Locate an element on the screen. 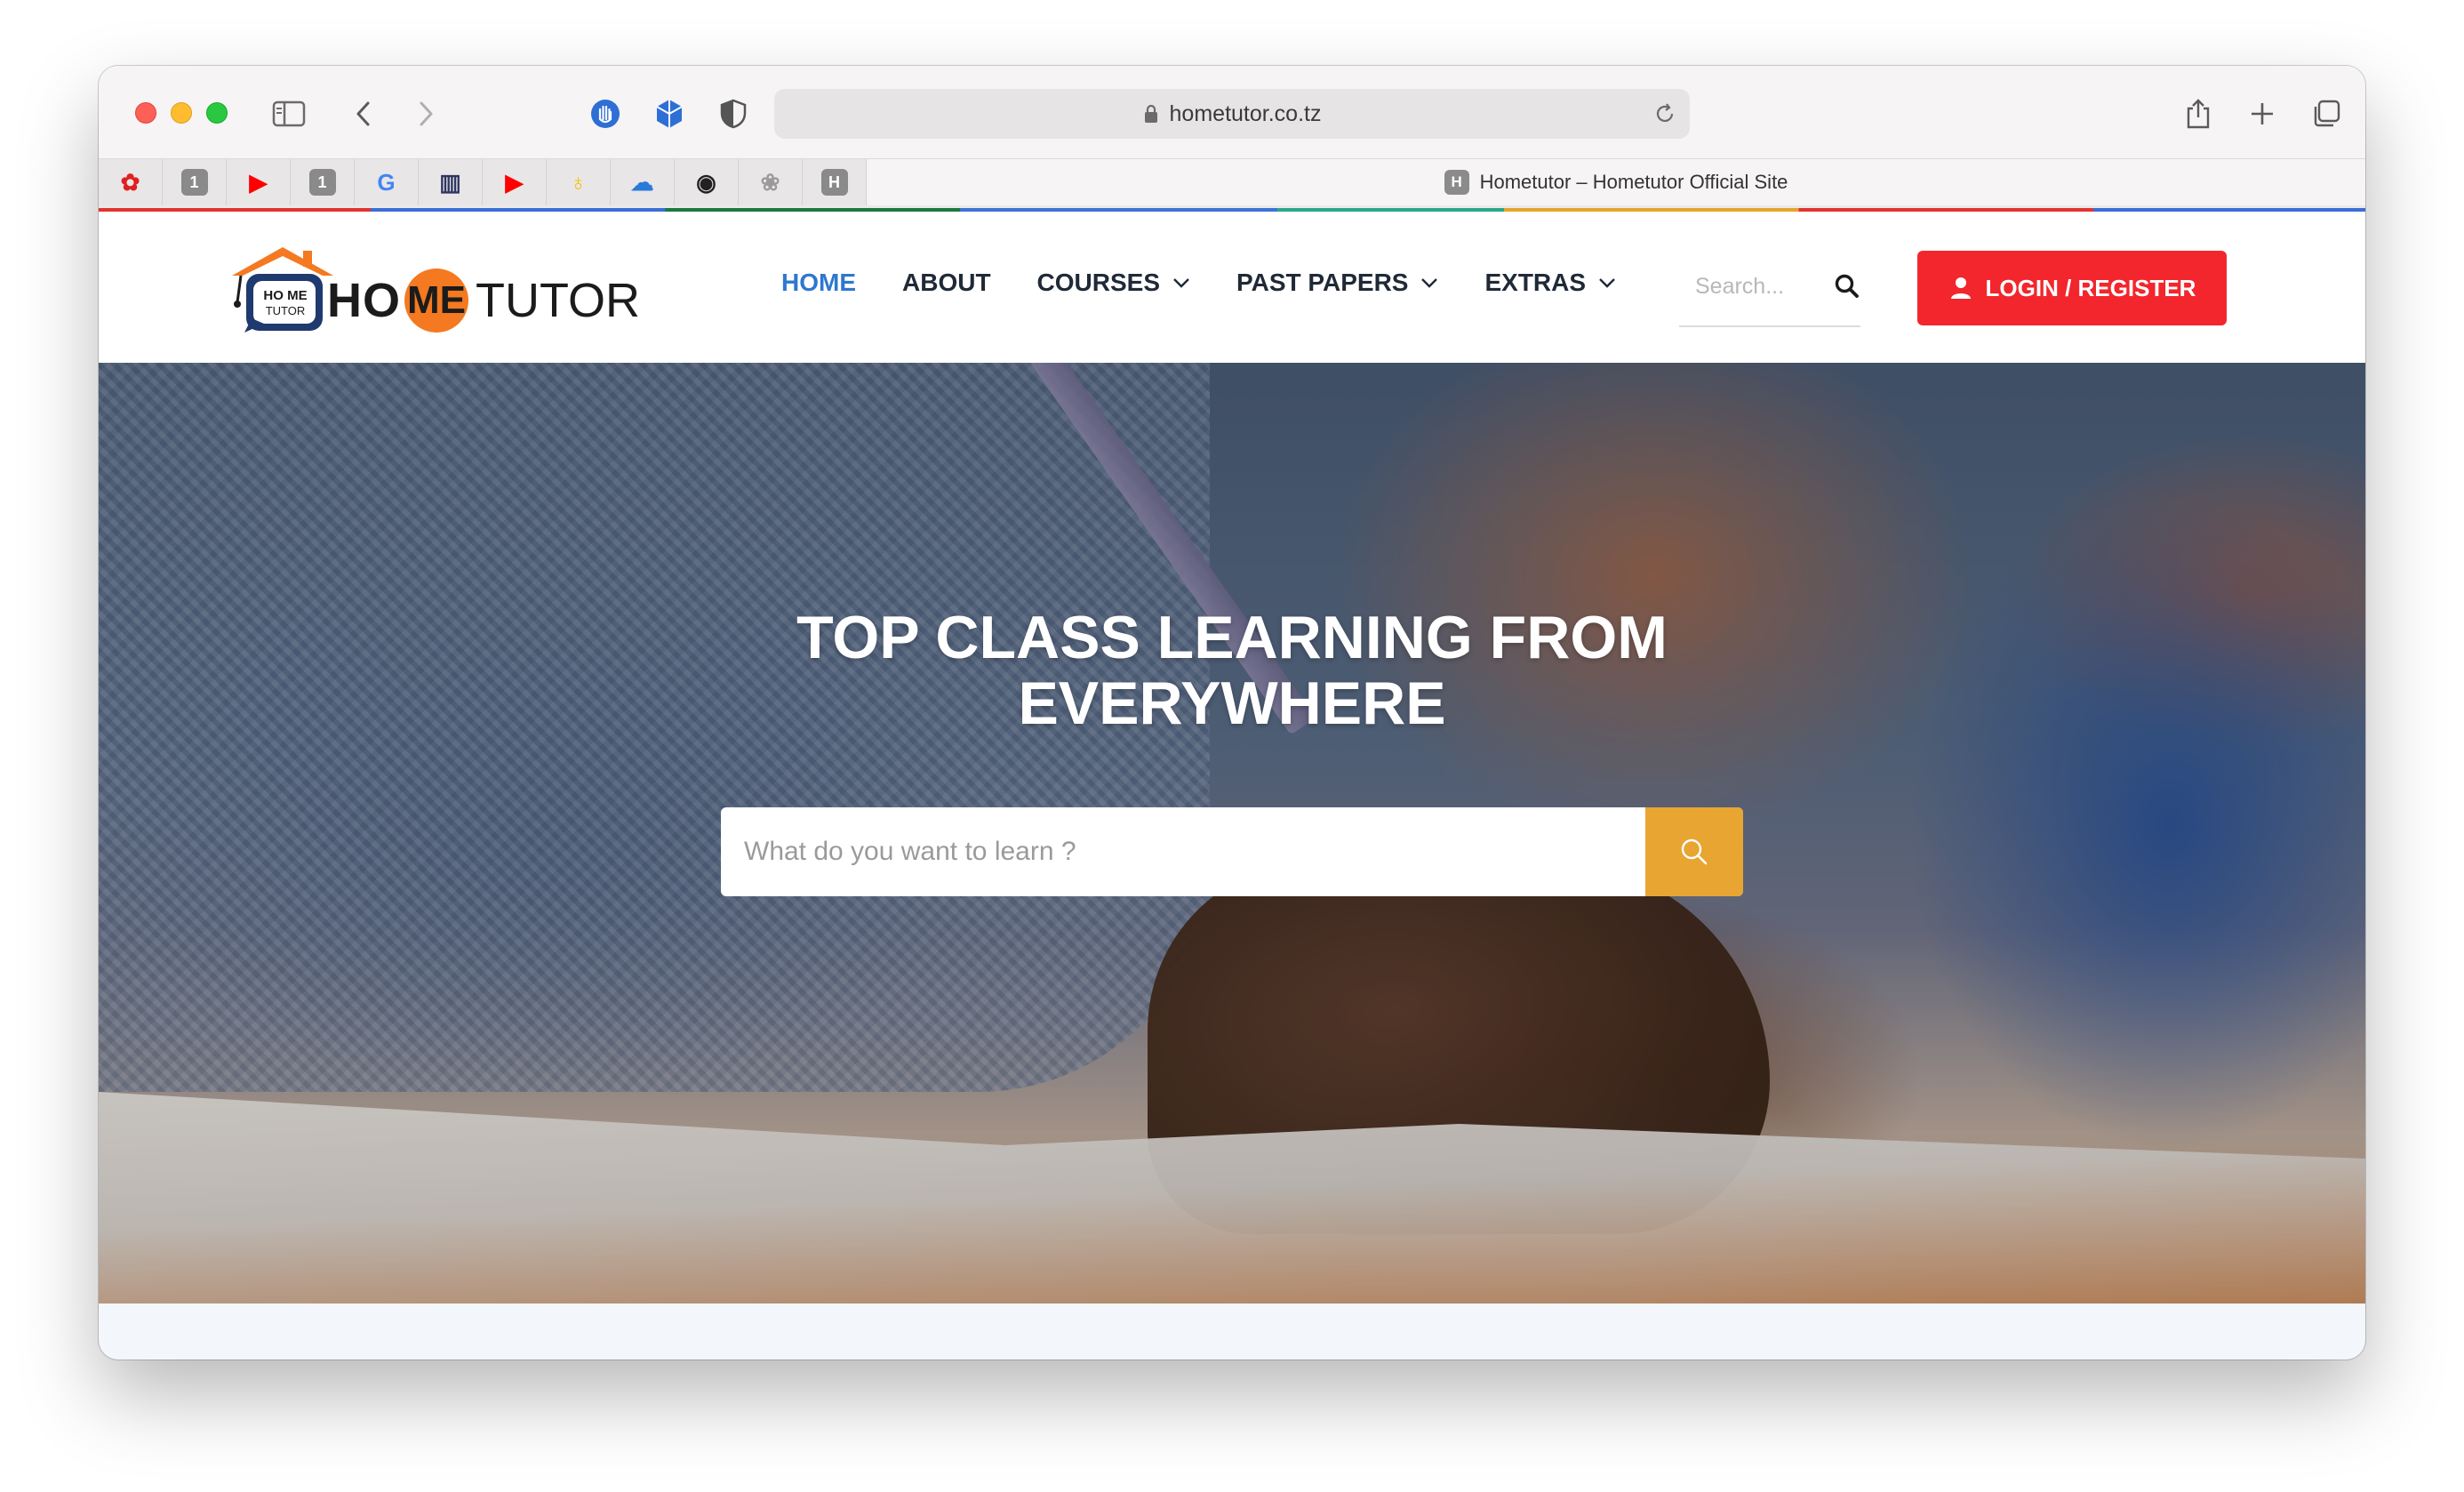 The height and width of the screenshot is (1492, 2464). nav-about-label: ABOUT is located at coordinates (946, 282).